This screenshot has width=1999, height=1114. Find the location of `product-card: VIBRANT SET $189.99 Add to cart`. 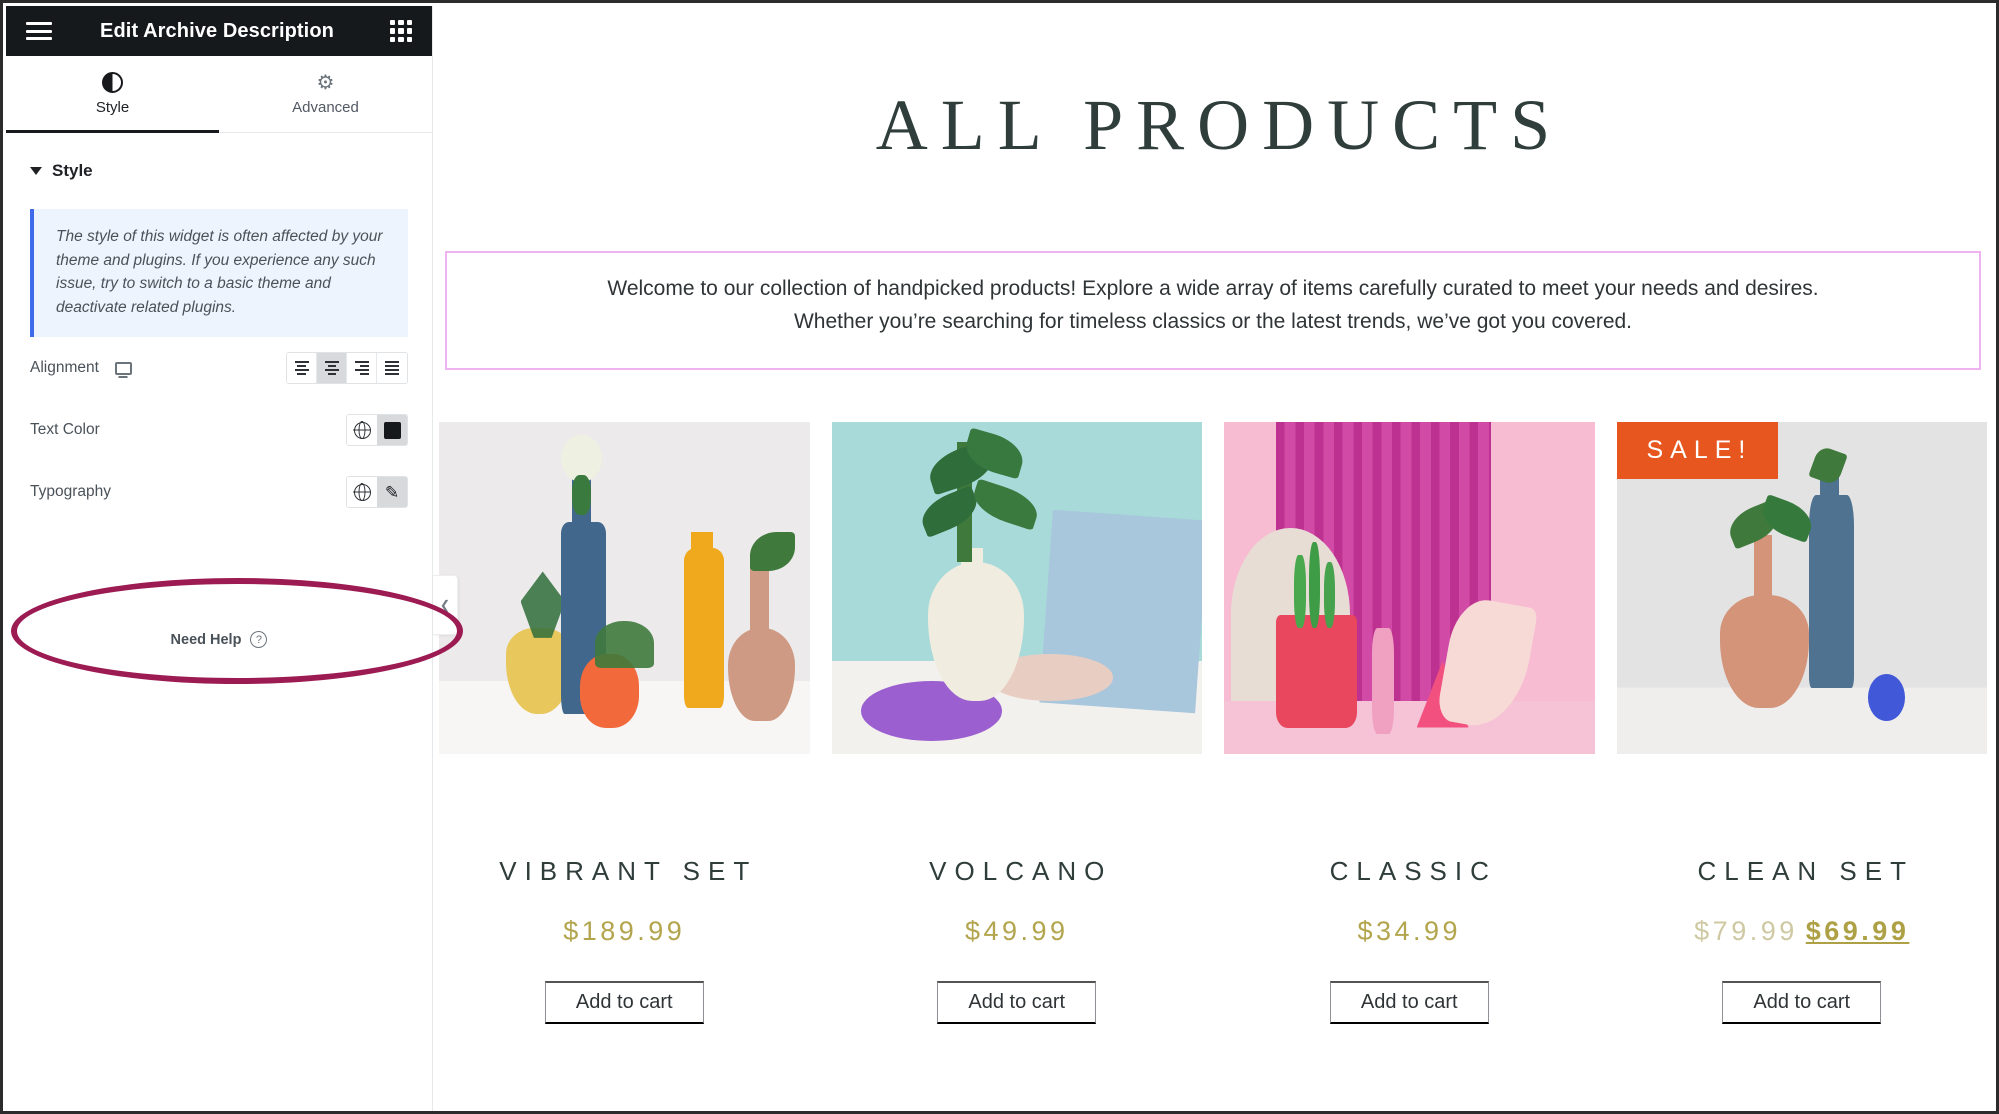

product-card: VIBRANT SET $189.99 Add to cart is located at coordinates (624, 723).